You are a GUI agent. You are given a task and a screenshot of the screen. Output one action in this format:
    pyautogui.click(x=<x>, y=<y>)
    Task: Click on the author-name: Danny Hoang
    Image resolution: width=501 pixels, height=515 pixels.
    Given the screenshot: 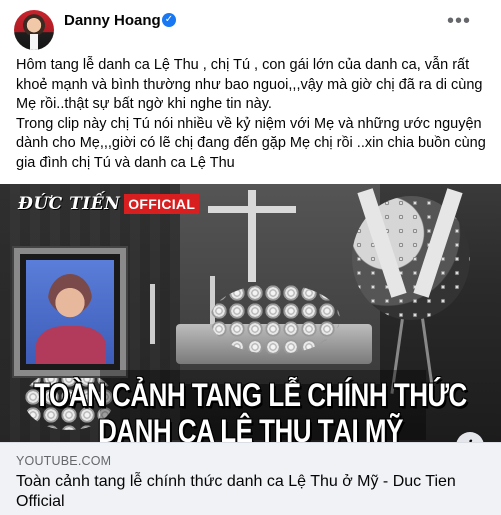 What is the action you would take?
    pyautogui.click(x=112, y=20)
    